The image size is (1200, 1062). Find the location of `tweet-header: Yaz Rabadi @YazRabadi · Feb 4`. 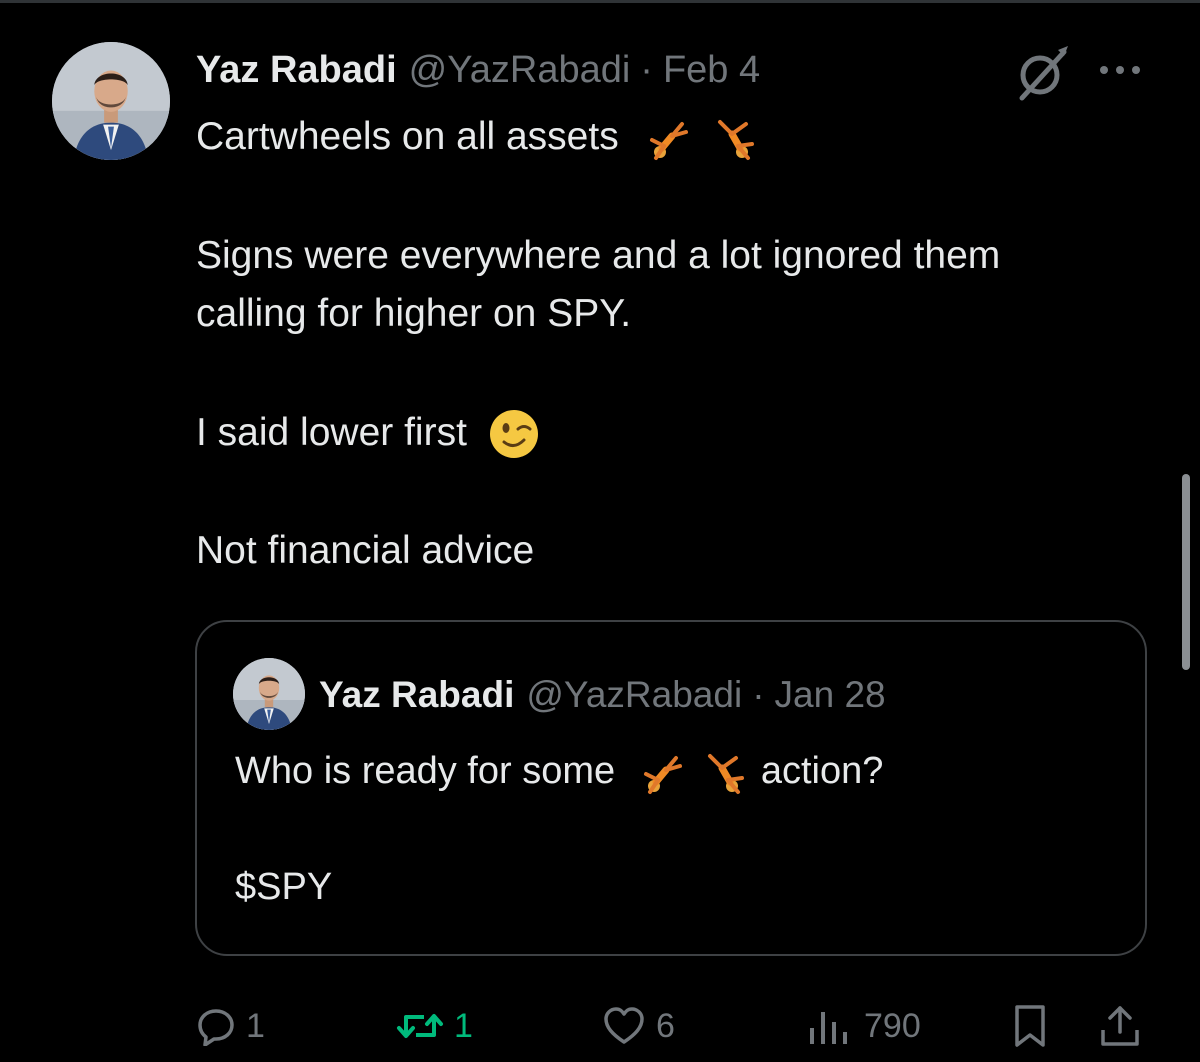

tweet-header: Yaz Rabadi @YazRabadi · Feb 4 is located at coordinates (478, 70).